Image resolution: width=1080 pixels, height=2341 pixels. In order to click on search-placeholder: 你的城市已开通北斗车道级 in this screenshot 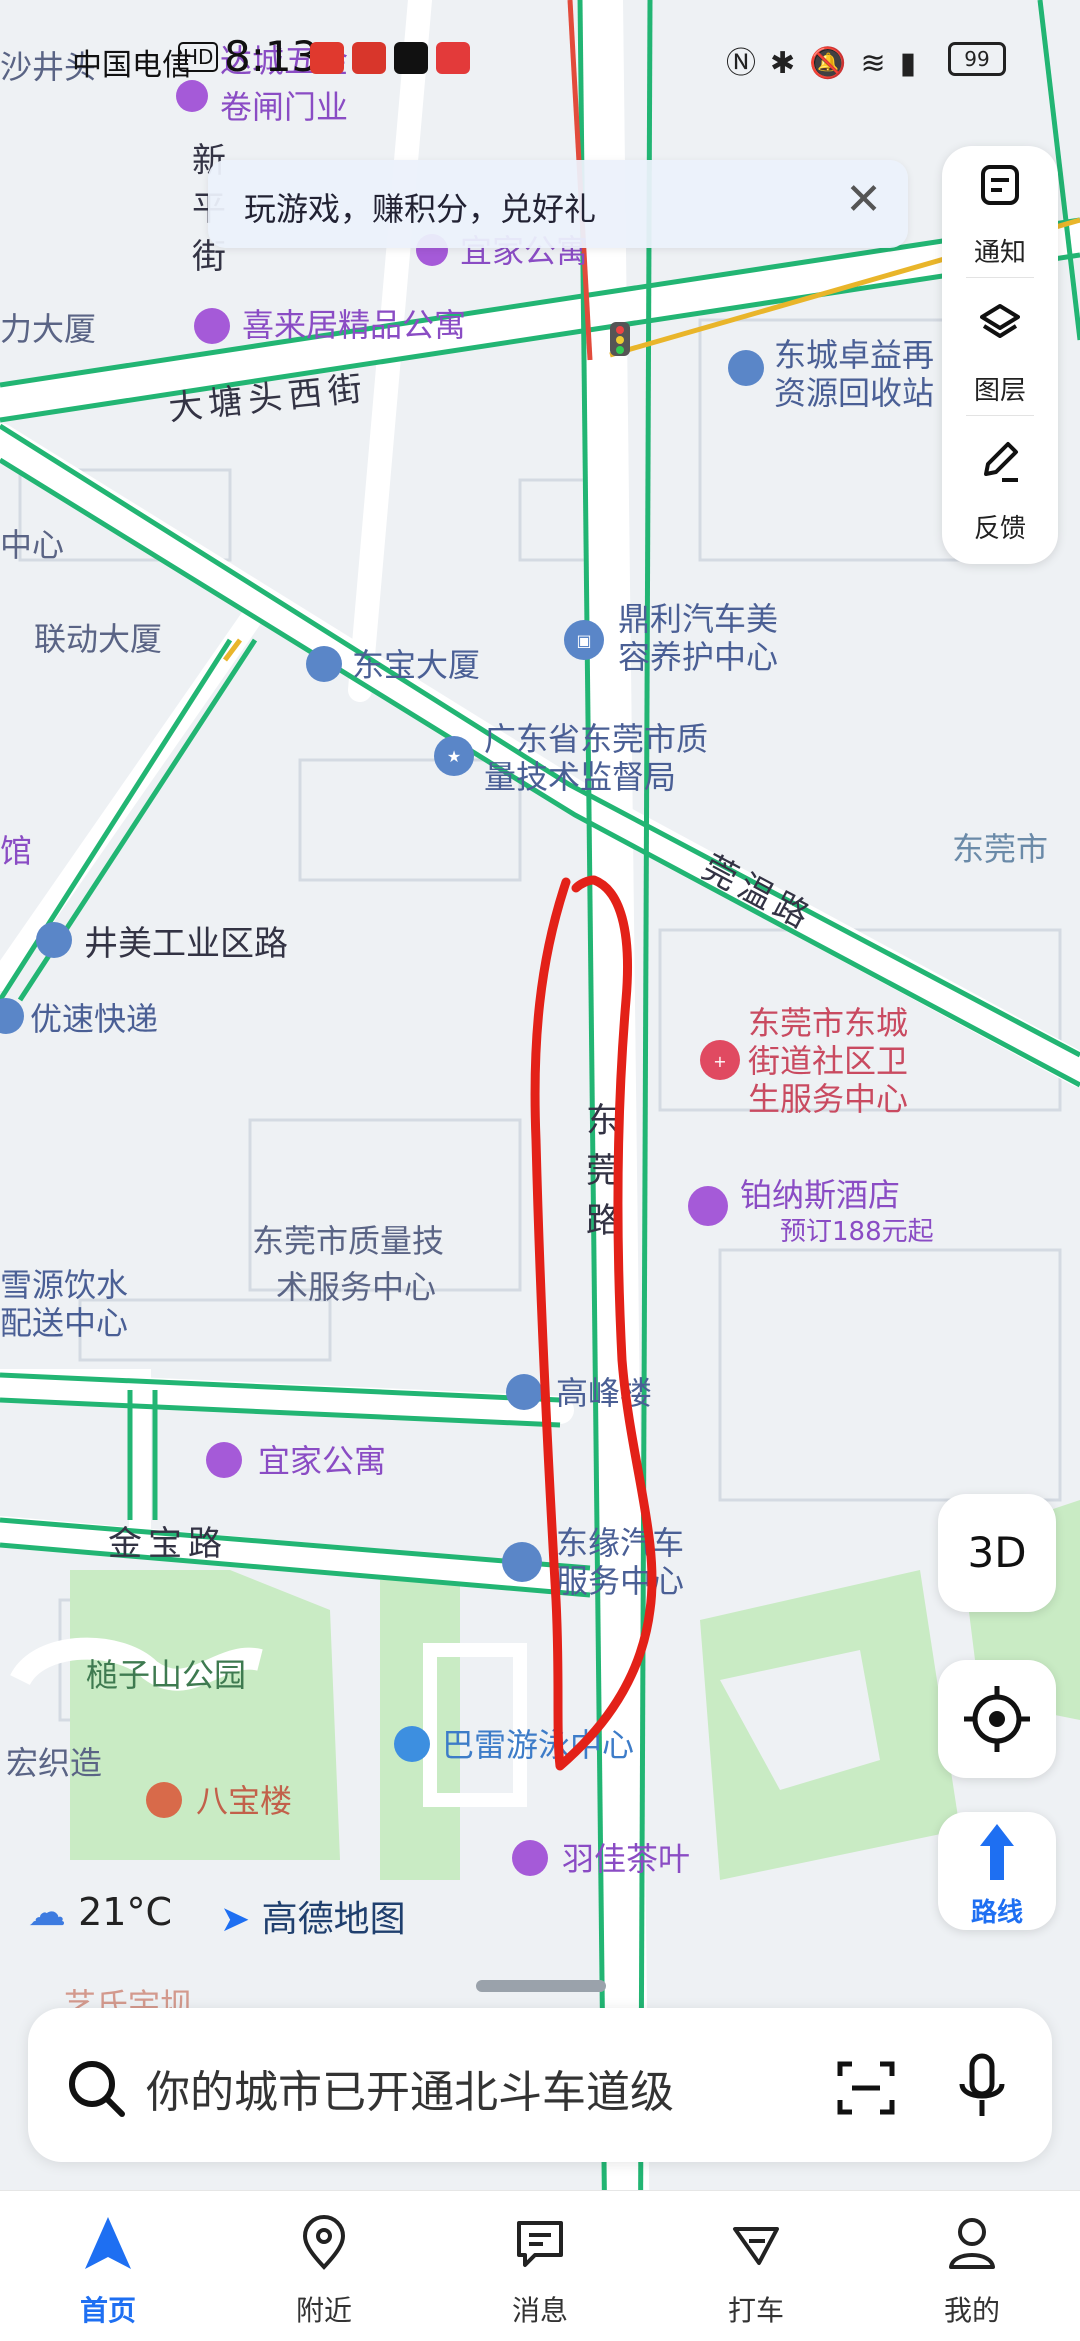, I will do `click(410, 2092)`.